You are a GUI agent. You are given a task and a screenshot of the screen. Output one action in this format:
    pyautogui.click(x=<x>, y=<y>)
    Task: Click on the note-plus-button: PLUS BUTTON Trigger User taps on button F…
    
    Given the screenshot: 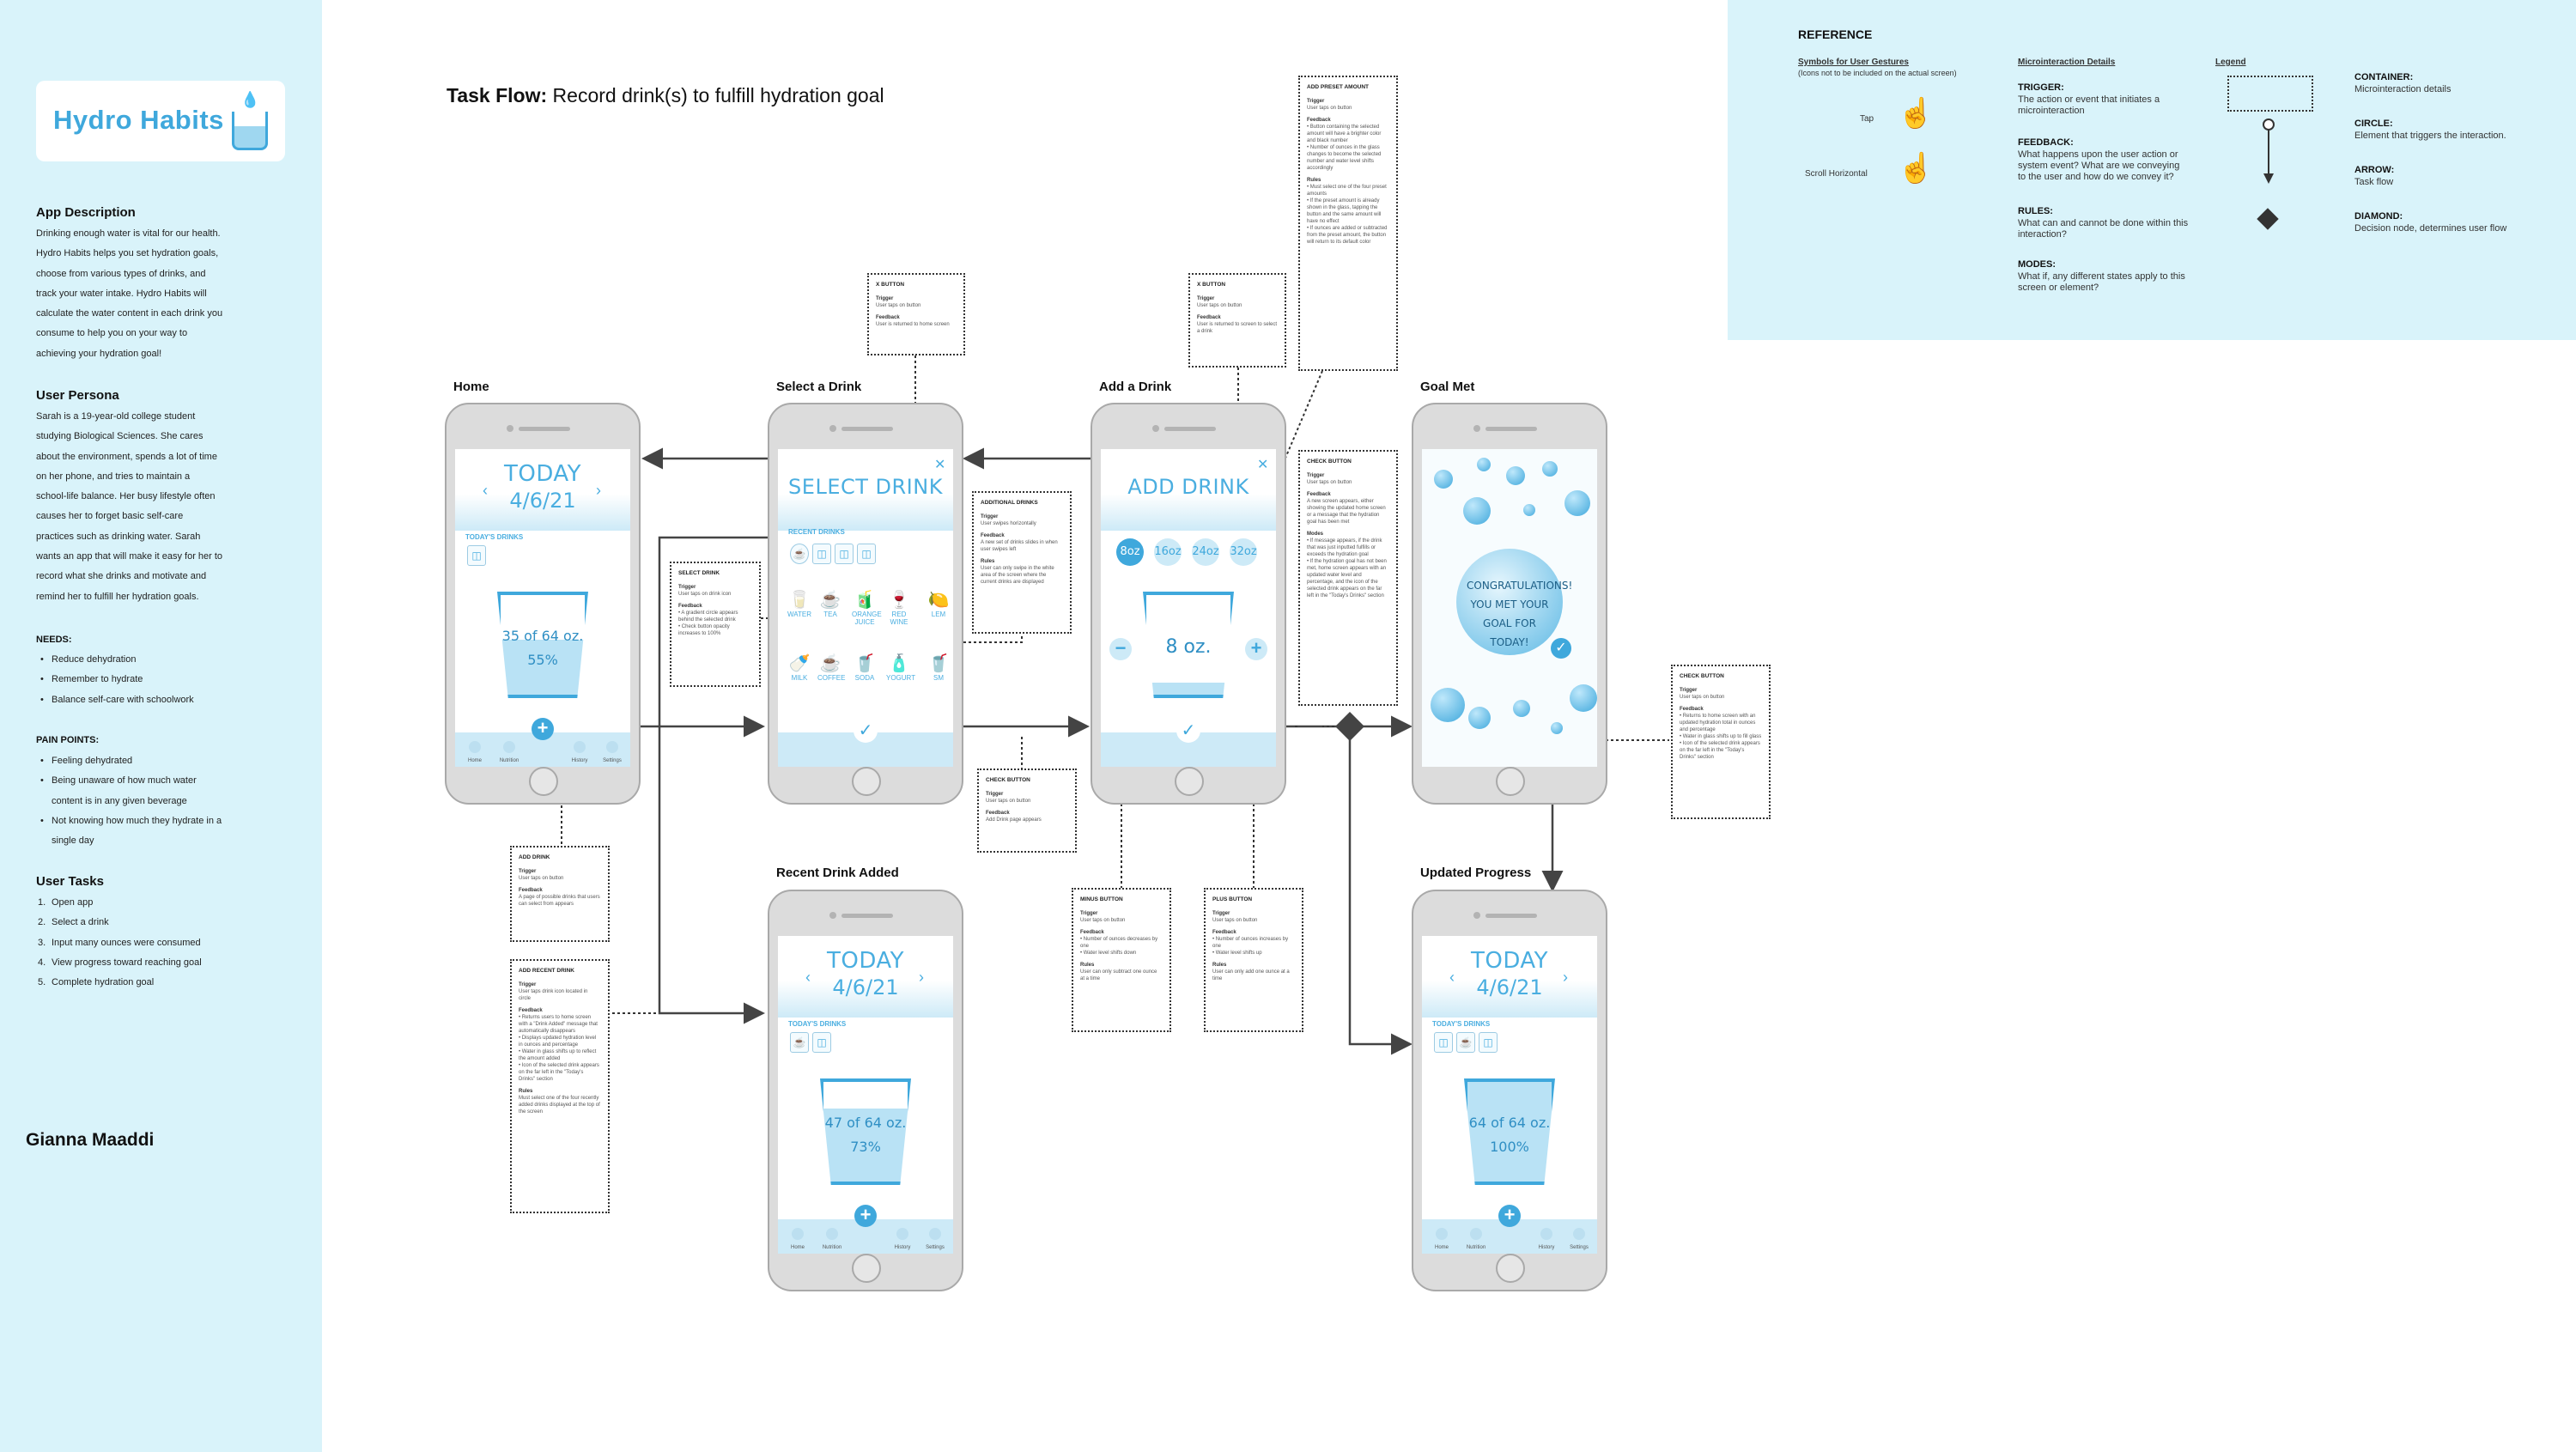 What is the action you would take?
    pyautogui.click(x=1254, y=960)
    